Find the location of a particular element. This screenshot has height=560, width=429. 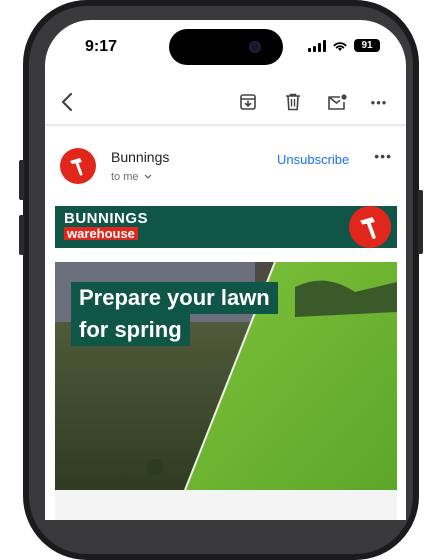

bunnings-logo: BUNNINGS warehouse is located at coordinates (106, 226).